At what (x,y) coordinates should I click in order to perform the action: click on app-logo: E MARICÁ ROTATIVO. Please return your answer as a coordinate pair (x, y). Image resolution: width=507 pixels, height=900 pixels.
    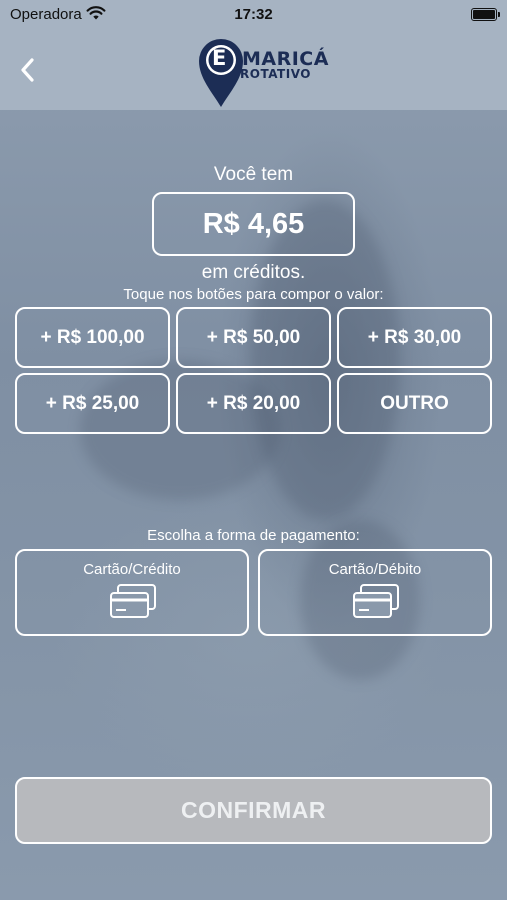
    Looking at the image, I should click on (262, 71).